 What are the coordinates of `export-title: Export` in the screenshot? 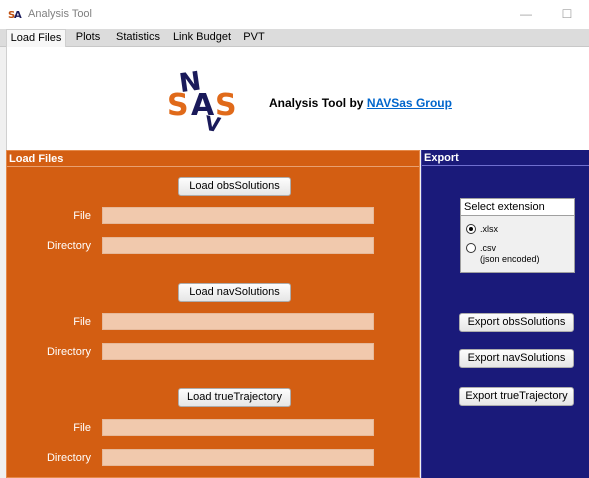 It's located at (441, 158).